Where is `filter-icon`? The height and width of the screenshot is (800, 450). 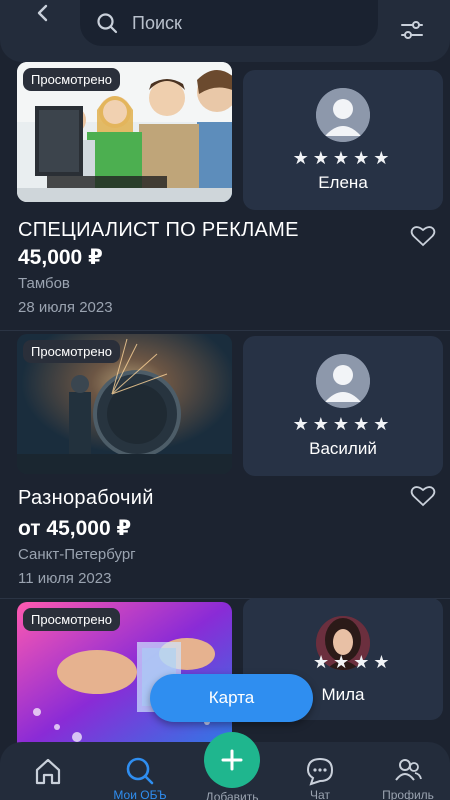
filter-icon is located at coordinates (412, 30).